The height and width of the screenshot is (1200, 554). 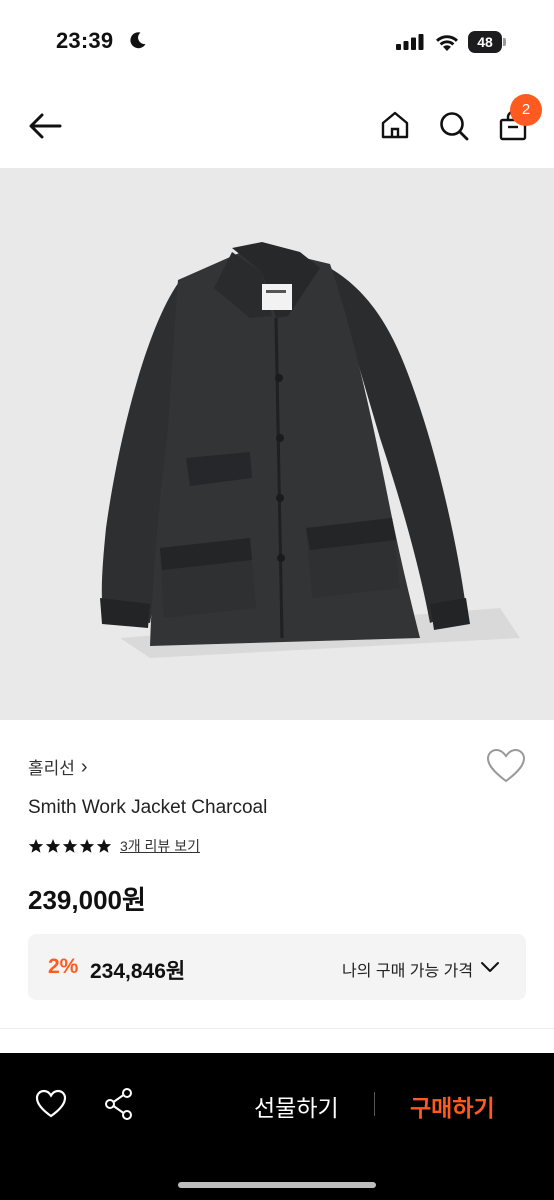 What do you see at coordinates (277, 1028) in the screenshot?
I see `section-divider` at bounding box center [277, 1028].